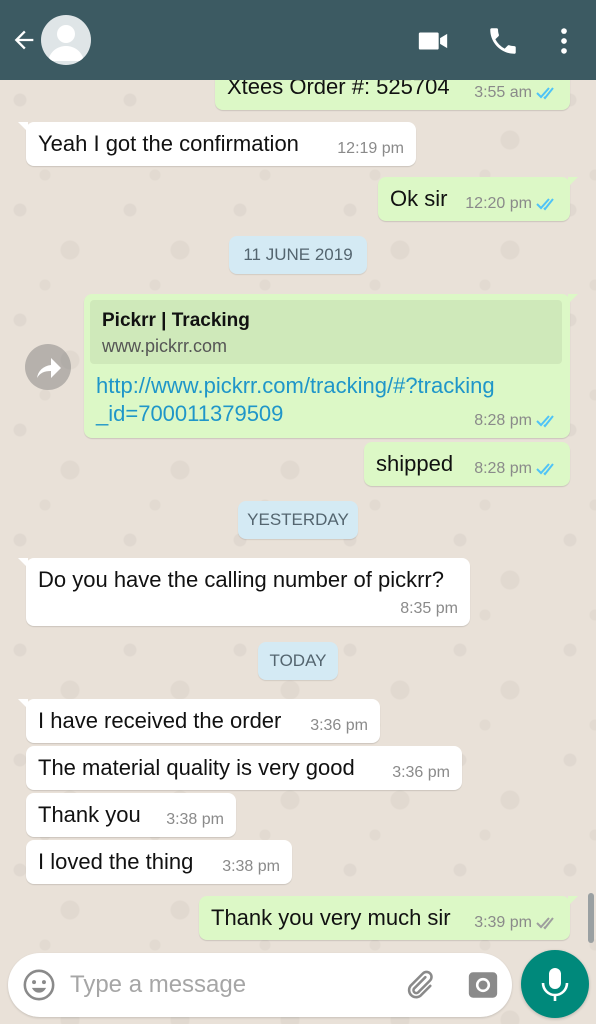 This screenshot has width=596, height=1024. What do you see at coordinates (24, 40) in the screenshot?
I see `arrow-left-icon` at bounding box center [24, 40].